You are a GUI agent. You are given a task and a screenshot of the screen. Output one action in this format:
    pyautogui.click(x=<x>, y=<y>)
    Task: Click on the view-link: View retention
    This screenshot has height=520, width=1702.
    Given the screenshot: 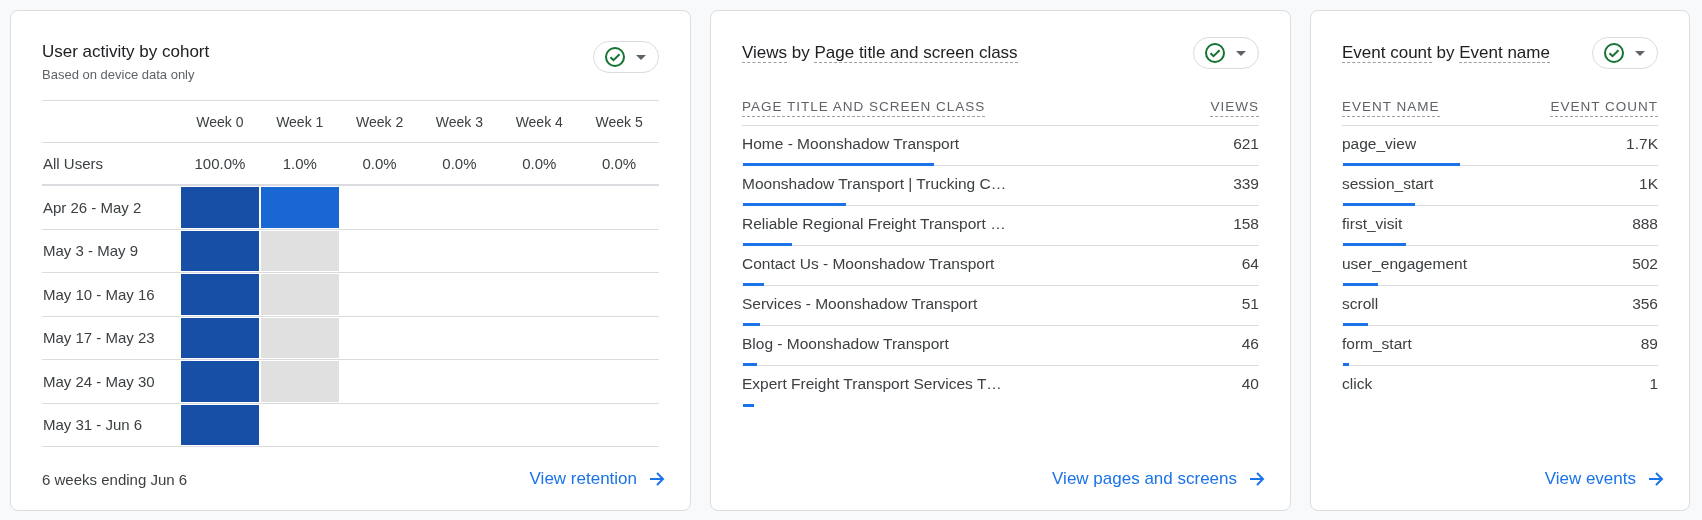 What is the action you would take?
    pyautogui.click(x=597, y=479)
    